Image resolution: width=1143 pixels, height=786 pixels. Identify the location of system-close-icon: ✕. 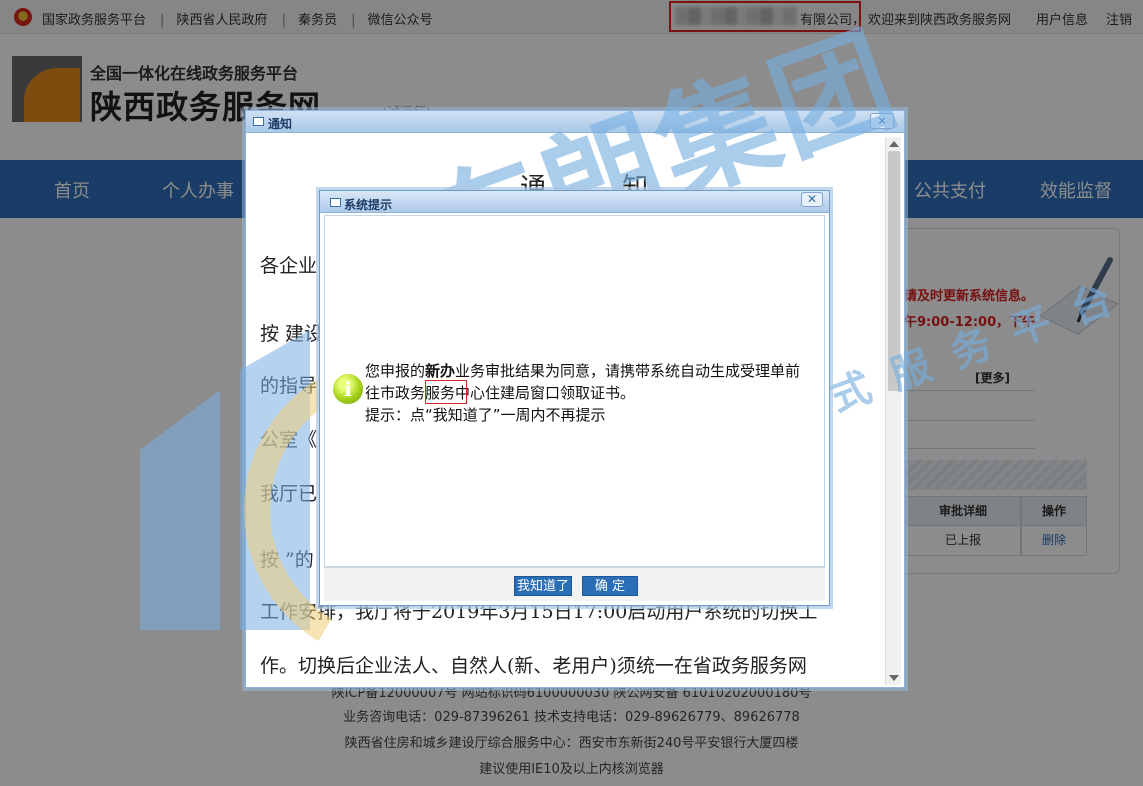
(812, 199).